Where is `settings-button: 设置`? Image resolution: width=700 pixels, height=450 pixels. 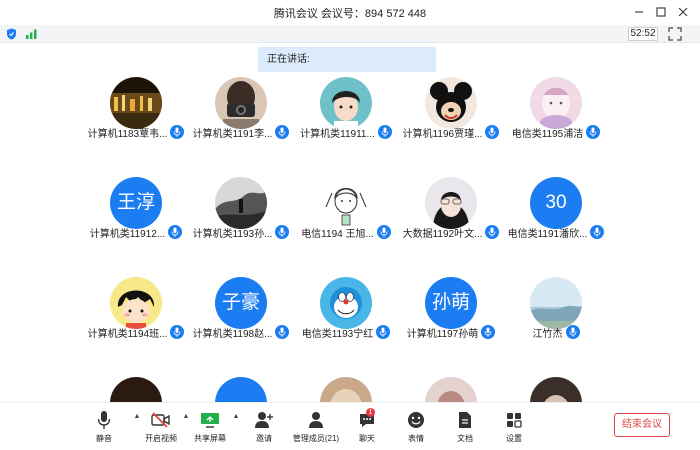
settings-button: 设置 is located at coordinates (514, 428).